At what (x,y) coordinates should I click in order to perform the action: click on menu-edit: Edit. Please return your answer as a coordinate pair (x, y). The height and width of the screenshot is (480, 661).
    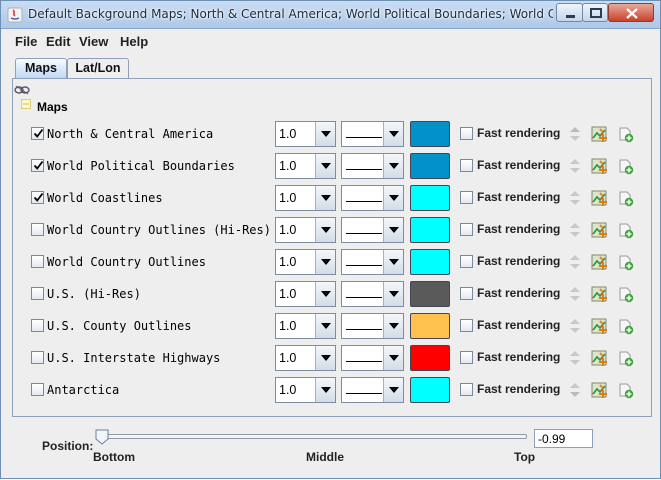
    Looking at the image, I should click on (58, 42).